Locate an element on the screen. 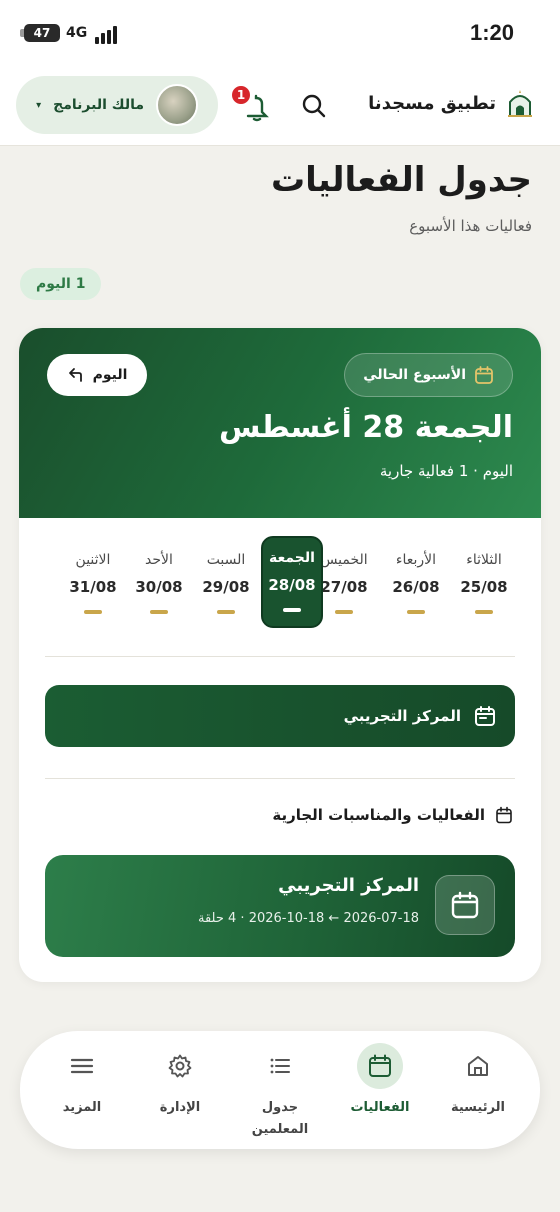  center-name: المركز التجريبي is located at coordinates (402, 716).